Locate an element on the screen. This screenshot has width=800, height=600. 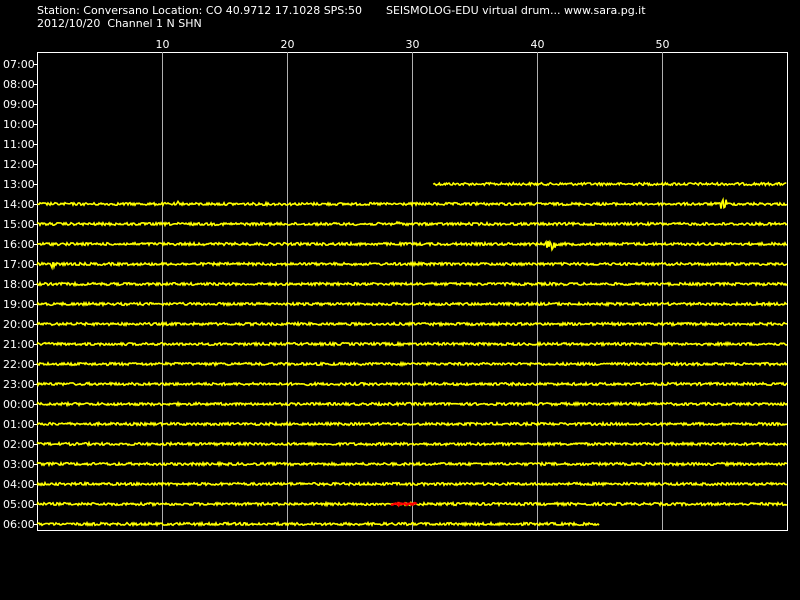
hour-label-0400: 04:00 is located at coordinates (19, 484).